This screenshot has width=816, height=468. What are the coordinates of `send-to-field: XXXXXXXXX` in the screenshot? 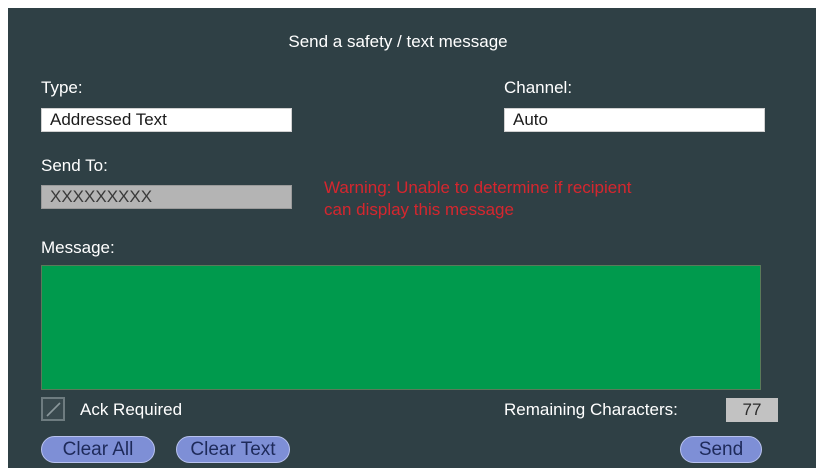 It's located at (166, 197).